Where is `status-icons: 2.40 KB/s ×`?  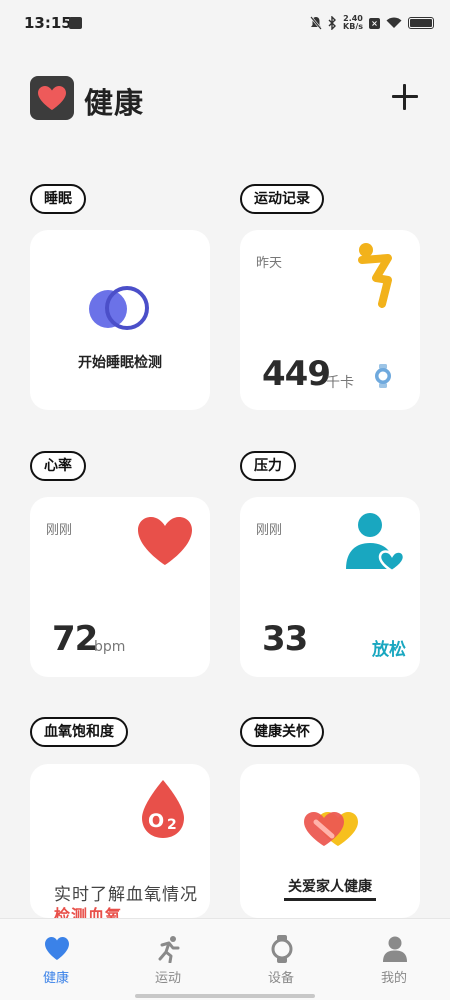
status-icons: 2.40 KB/s × is located at coordinates (372, 23).